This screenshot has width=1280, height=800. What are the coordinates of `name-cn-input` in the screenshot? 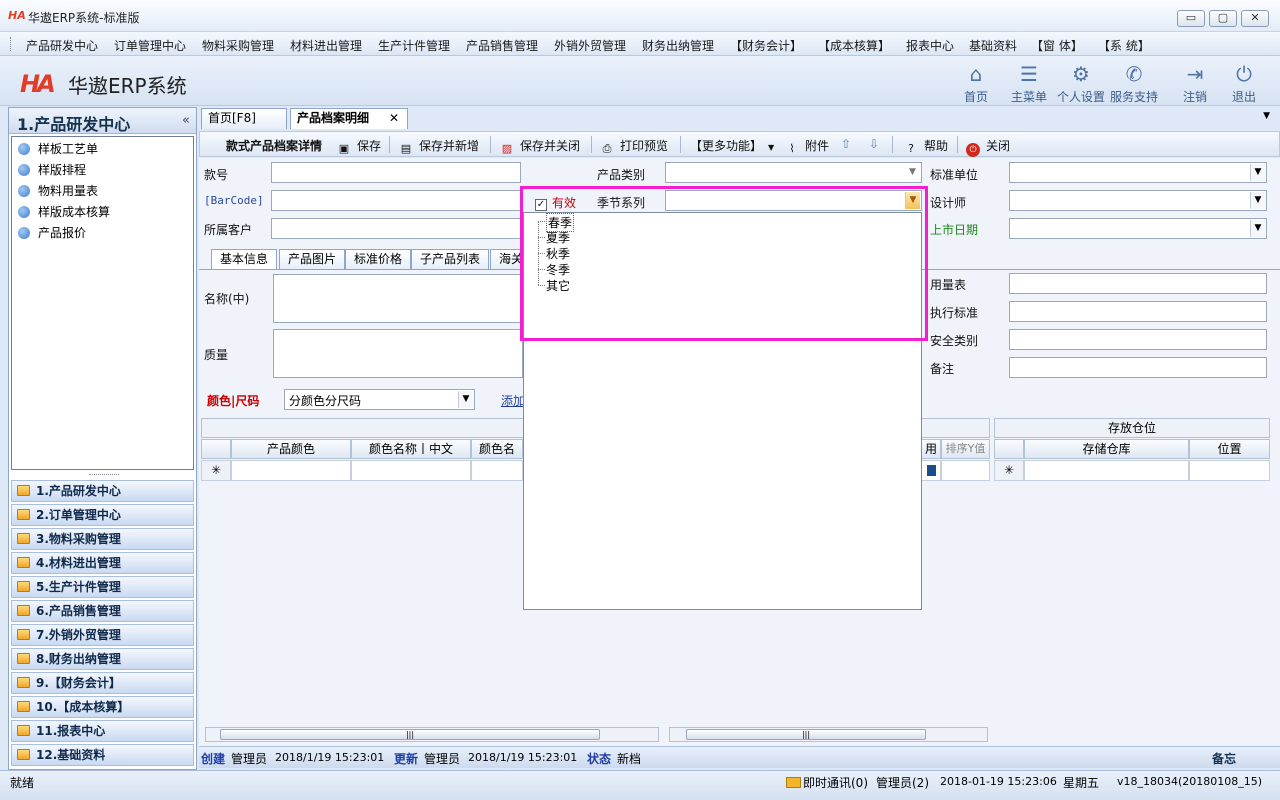 It's located at (398, 298).